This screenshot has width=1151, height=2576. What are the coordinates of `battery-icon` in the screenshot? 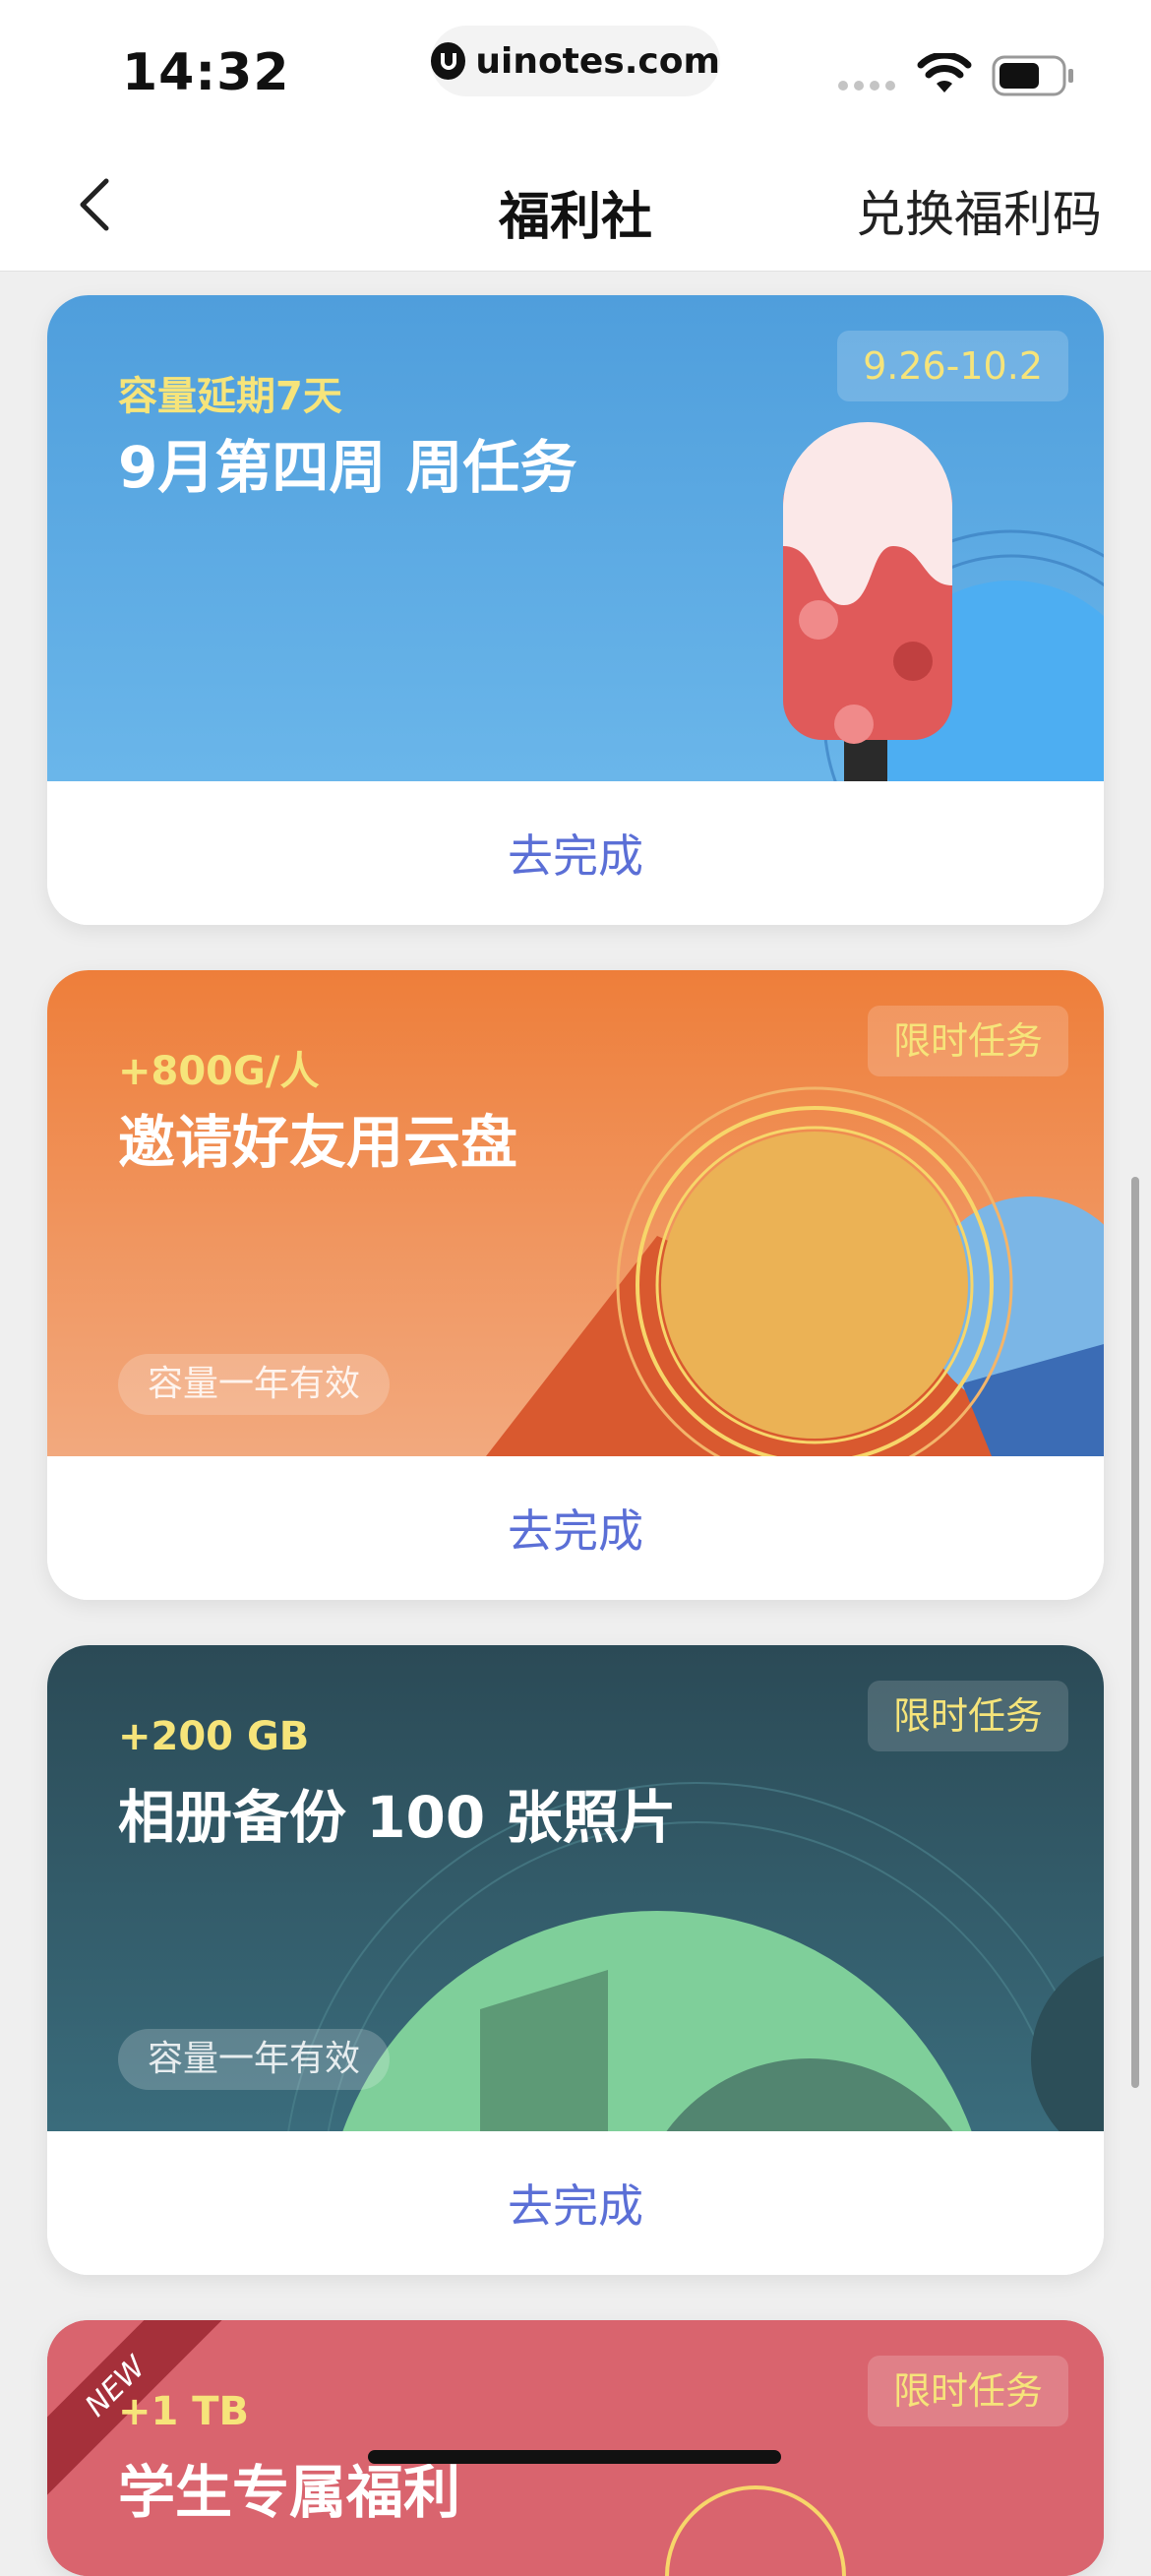 It's located at (1032, 75).